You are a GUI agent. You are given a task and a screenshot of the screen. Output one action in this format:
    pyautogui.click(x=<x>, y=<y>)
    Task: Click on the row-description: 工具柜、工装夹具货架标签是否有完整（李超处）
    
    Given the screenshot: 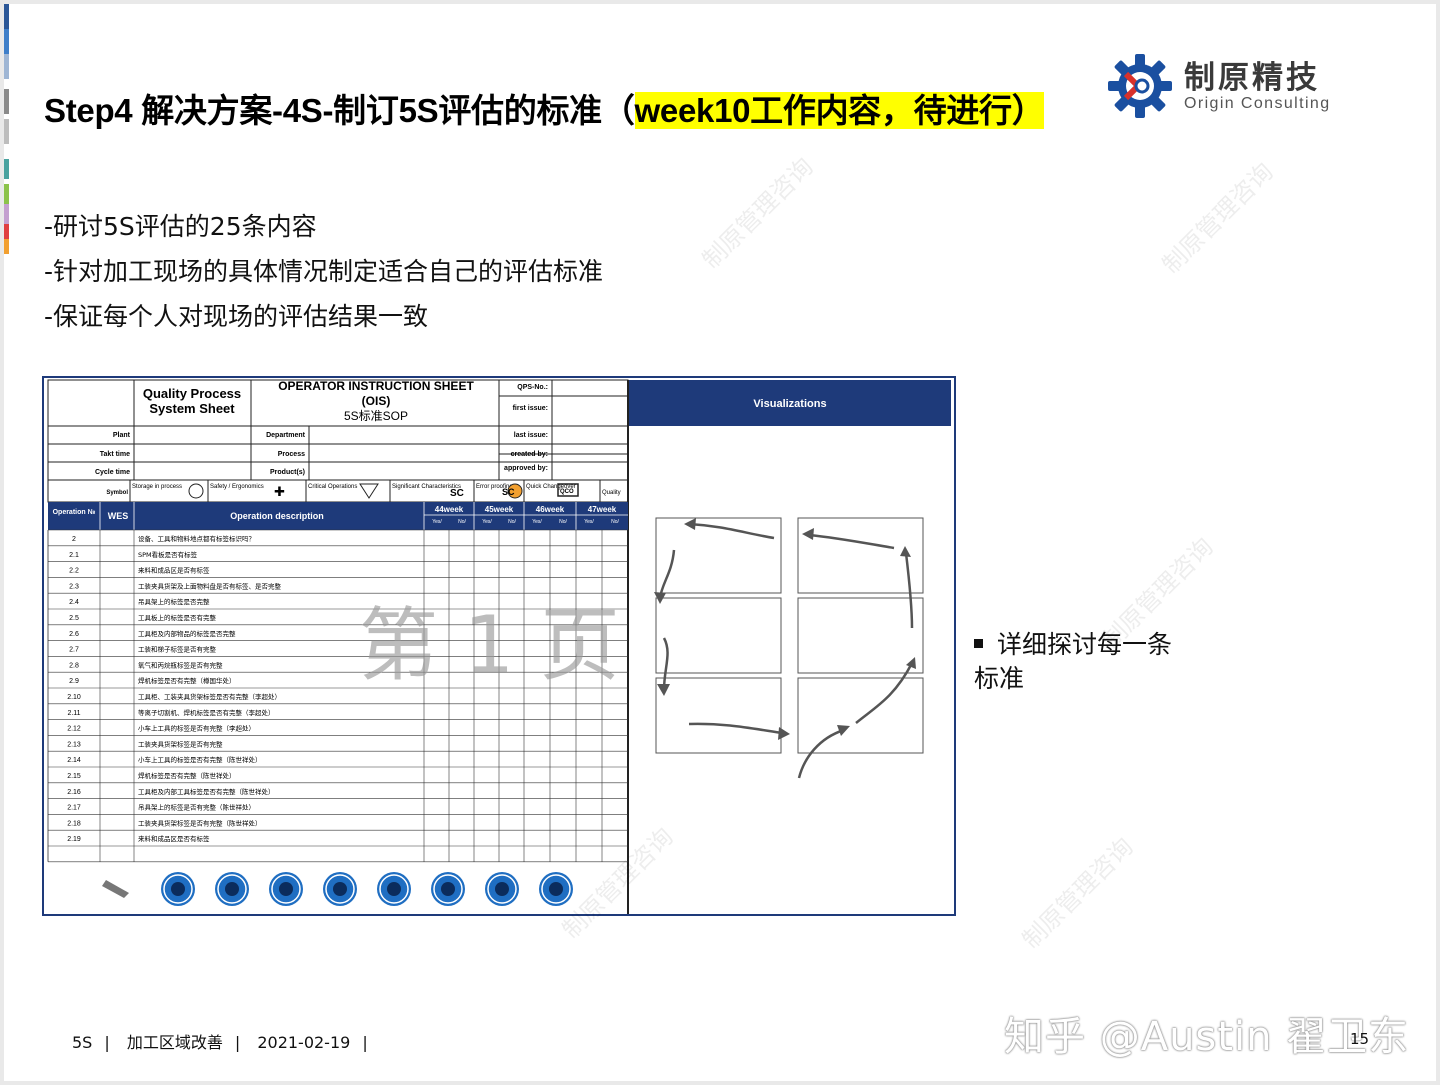 What is the action you would take?
    pyautogui.click(x=209, y=696)
    